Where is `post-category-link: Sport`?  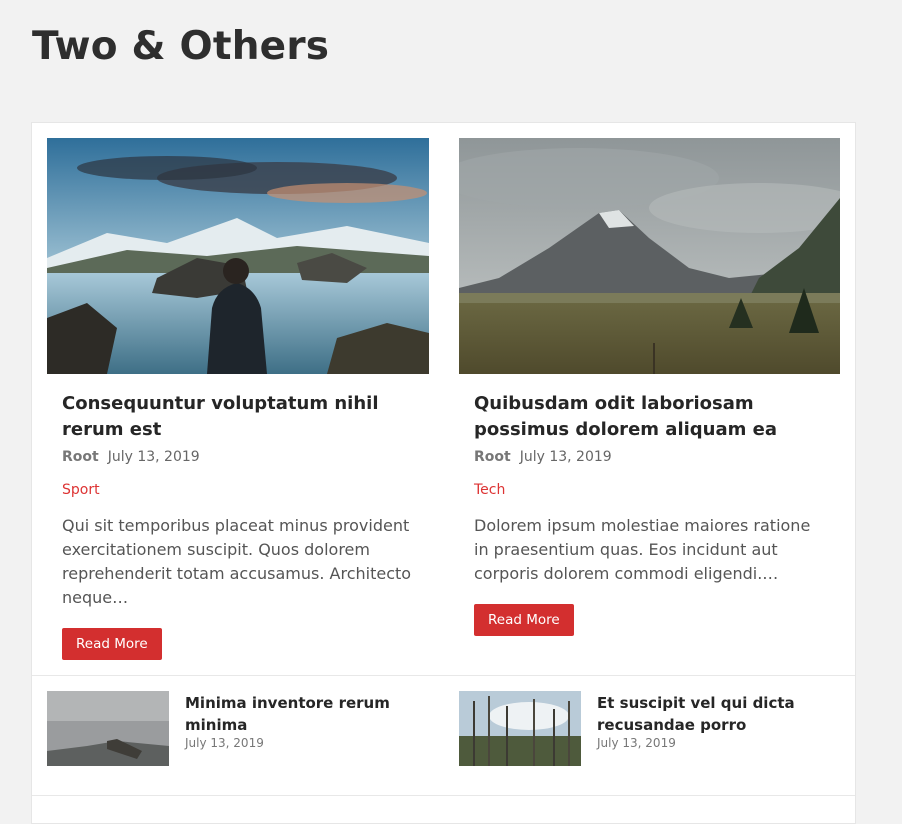 post-category-link: Sport is located at coordinates (81, 490).